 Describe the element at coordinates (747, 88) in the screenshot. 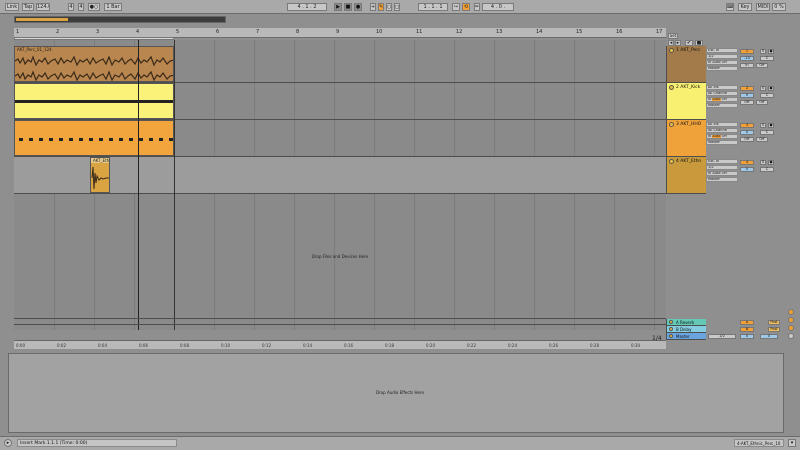

I see `track-number-button: 2` at that location.